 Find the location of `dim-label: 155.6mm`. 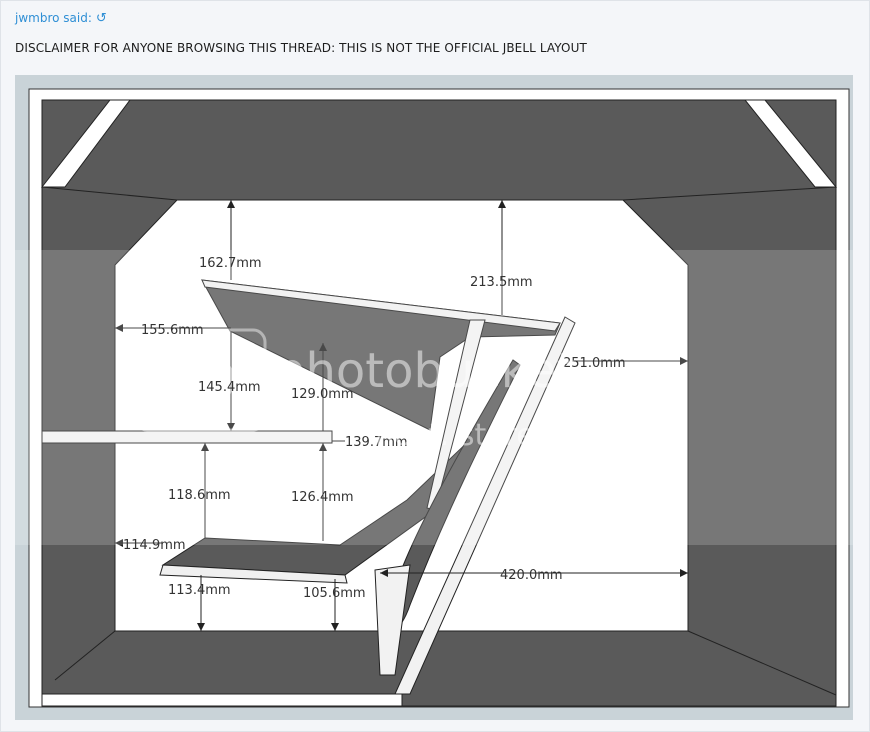

dim-label: 155.6mm is located at coordinates (172, 330).